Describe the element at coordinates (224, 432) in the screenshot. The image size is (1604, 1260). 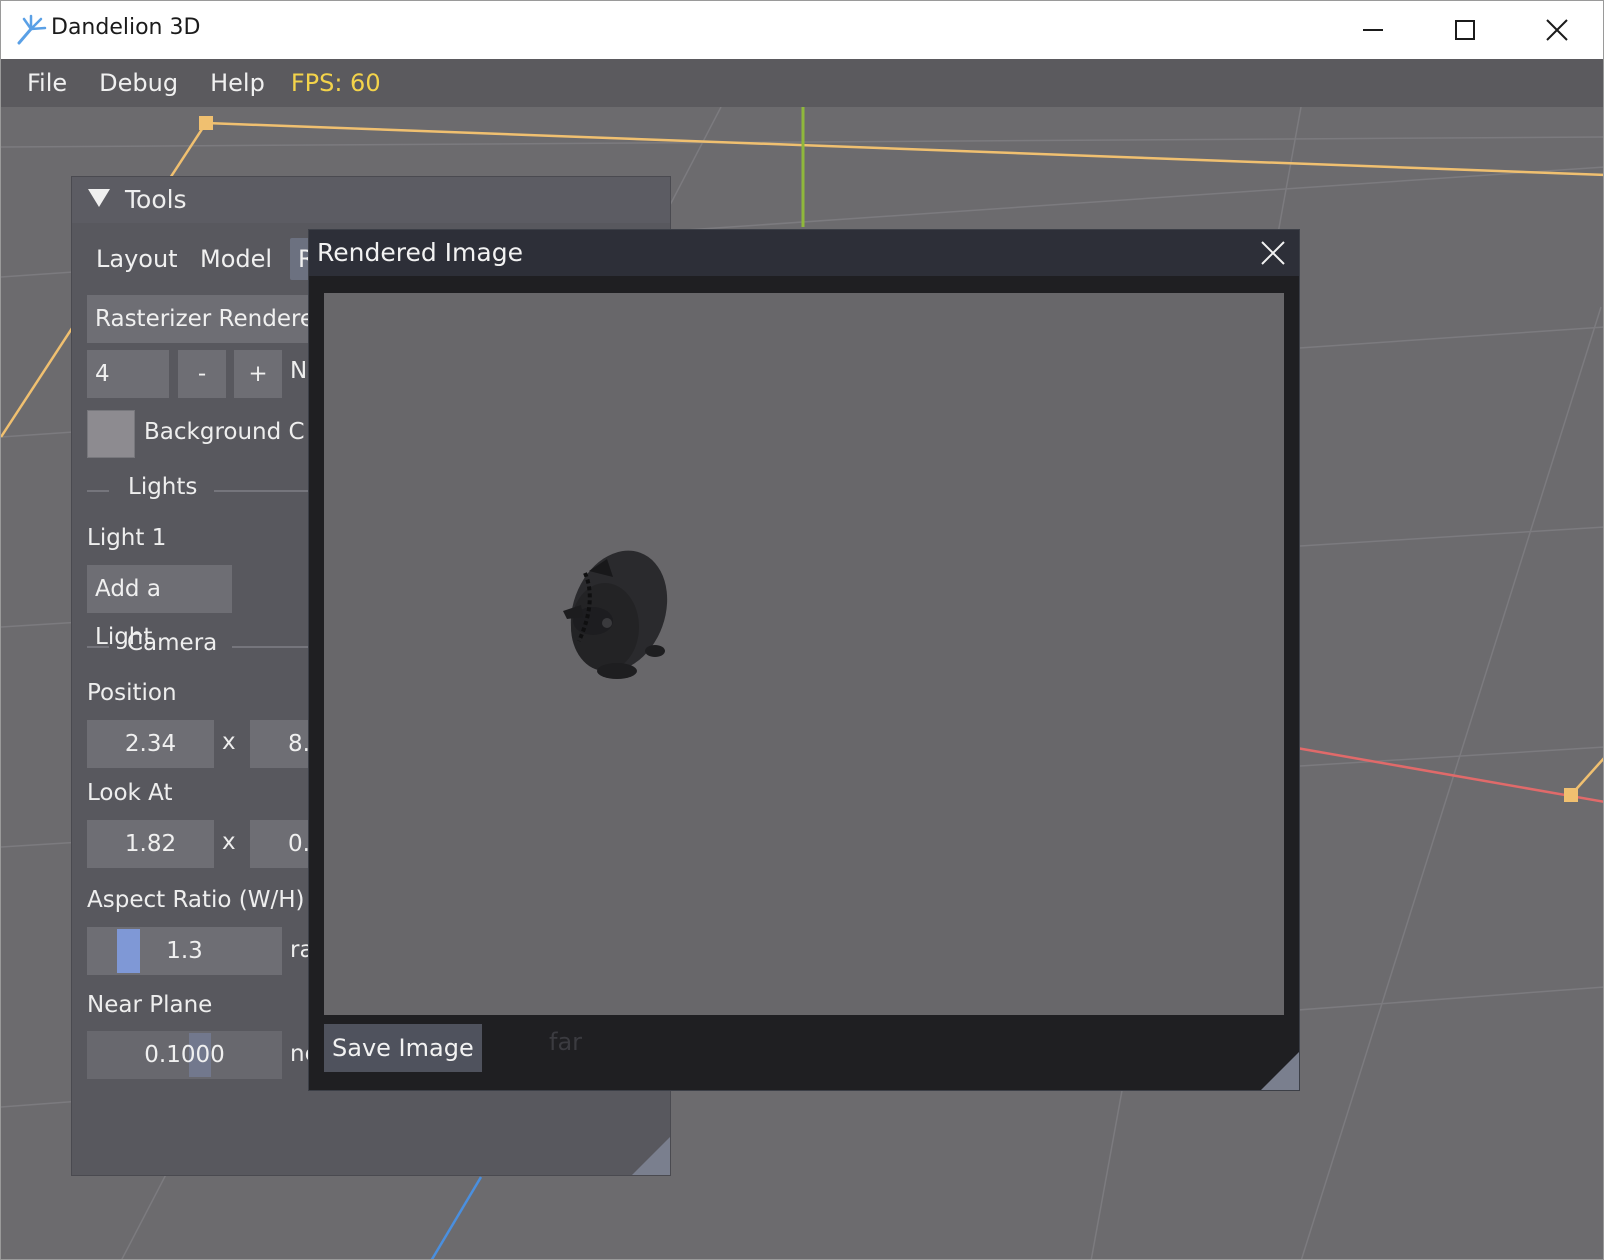
I see `background-color-label: Background C` at that location.